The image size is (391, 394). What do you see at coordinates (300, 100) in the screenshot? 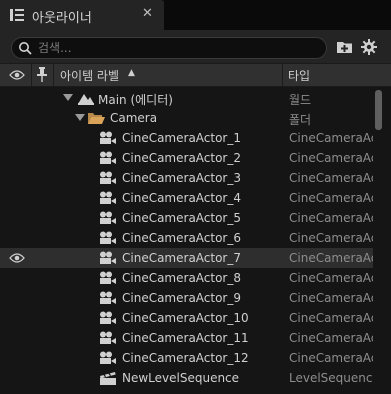
I see `row-type: 월드` at bounding box center [300, 100].